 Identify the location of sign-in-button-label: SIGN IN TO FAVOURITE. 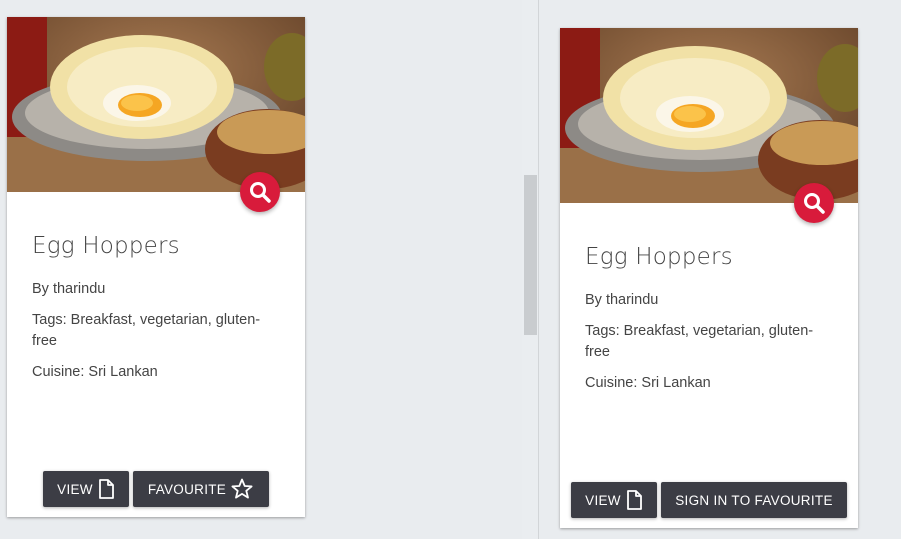
(754, 500).